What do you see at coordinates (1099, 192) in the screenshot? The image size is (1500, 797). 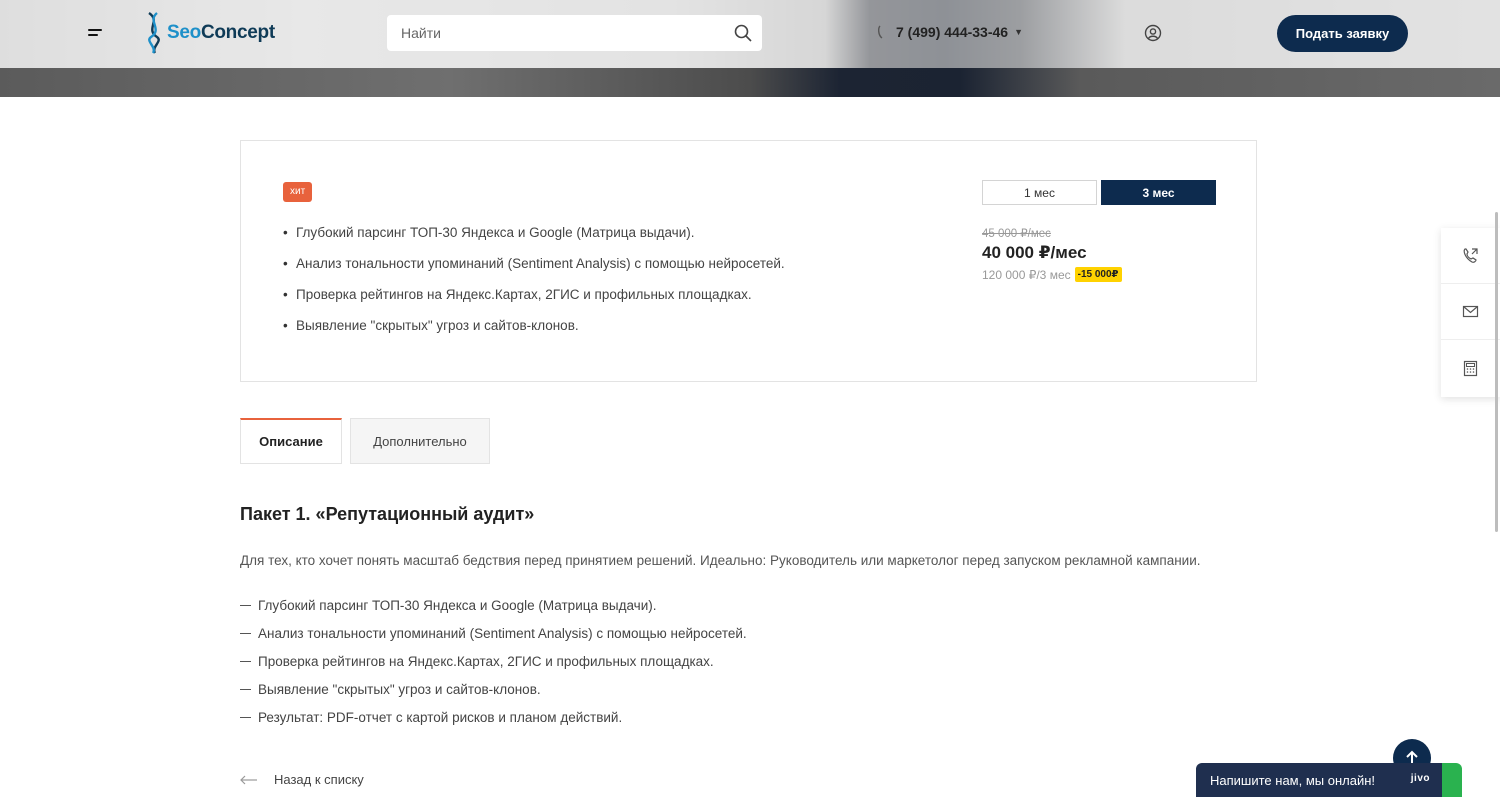 I see `period-switch: 1 мес 3 мес` at bounding box center [1099, 192].